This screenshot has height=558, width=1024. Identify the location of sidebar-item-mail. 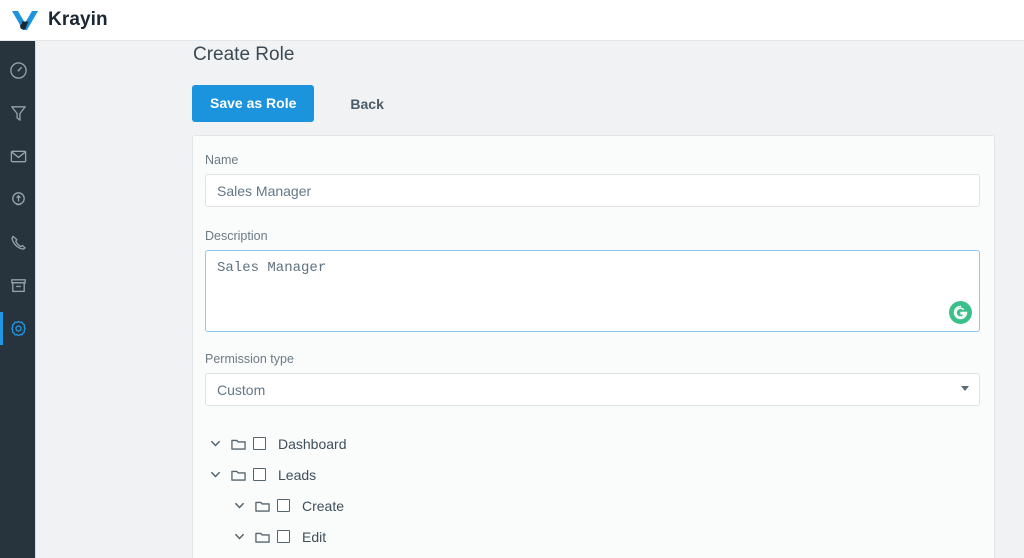
(18, 156).